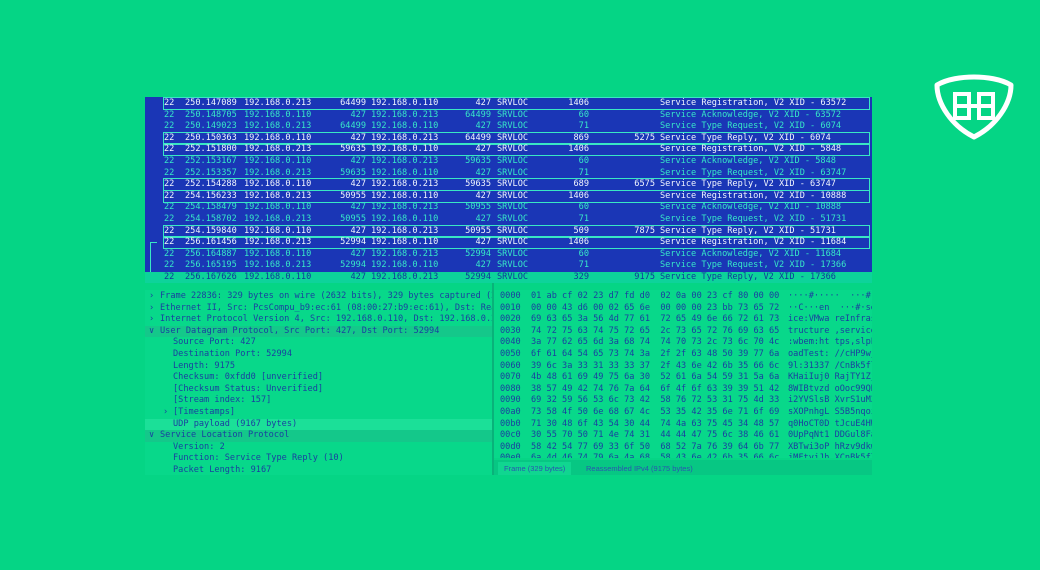 The height and width of the screenshot is (570, 1040). What do you see at coordinates (405, 172) in the screenshot?
I see `packet-dst: 192.168.0.110` at bounding box center [405, 172].